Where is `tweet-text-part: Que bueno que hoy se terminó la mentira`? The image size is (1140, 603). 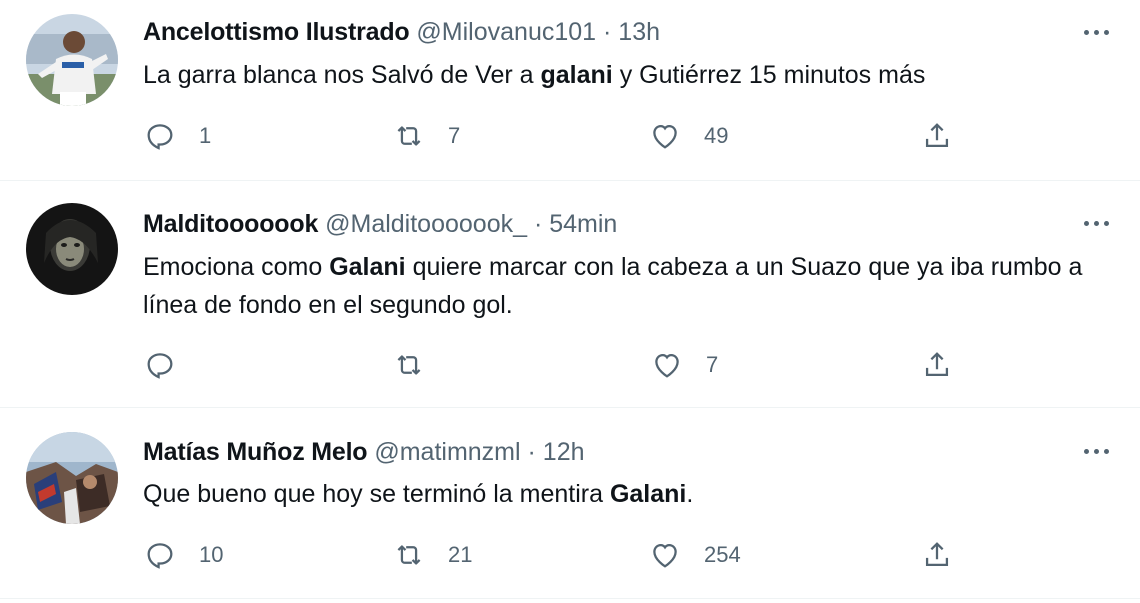 tweet-text-part: Que bueno que hoy se terminó la mentira is located at coordinates (376, 494).